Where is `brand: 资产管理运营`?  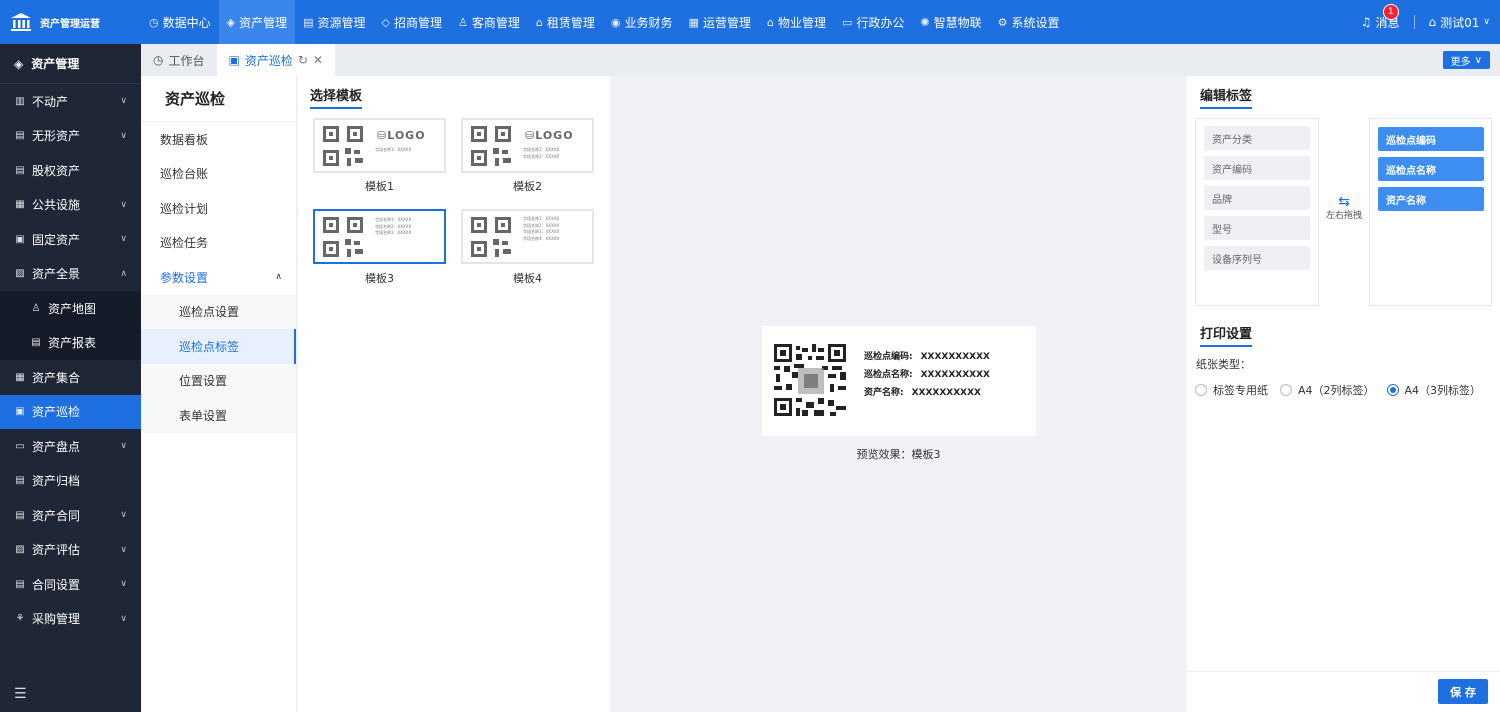 brand: 资产管理运营 is located at coordinates (70, 22).